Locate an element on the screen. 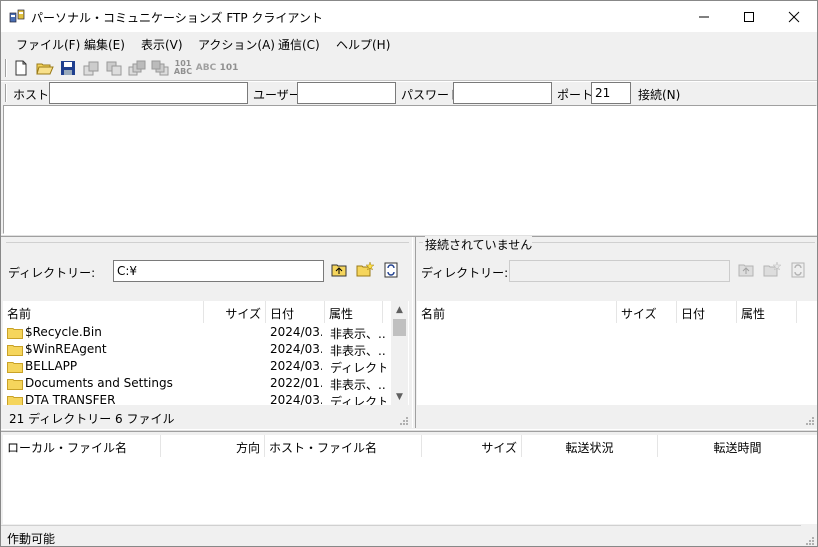 The width and height of the screenshot is (818, 547). menu-file: ファイル(F) is located at coordinates (48, 44).